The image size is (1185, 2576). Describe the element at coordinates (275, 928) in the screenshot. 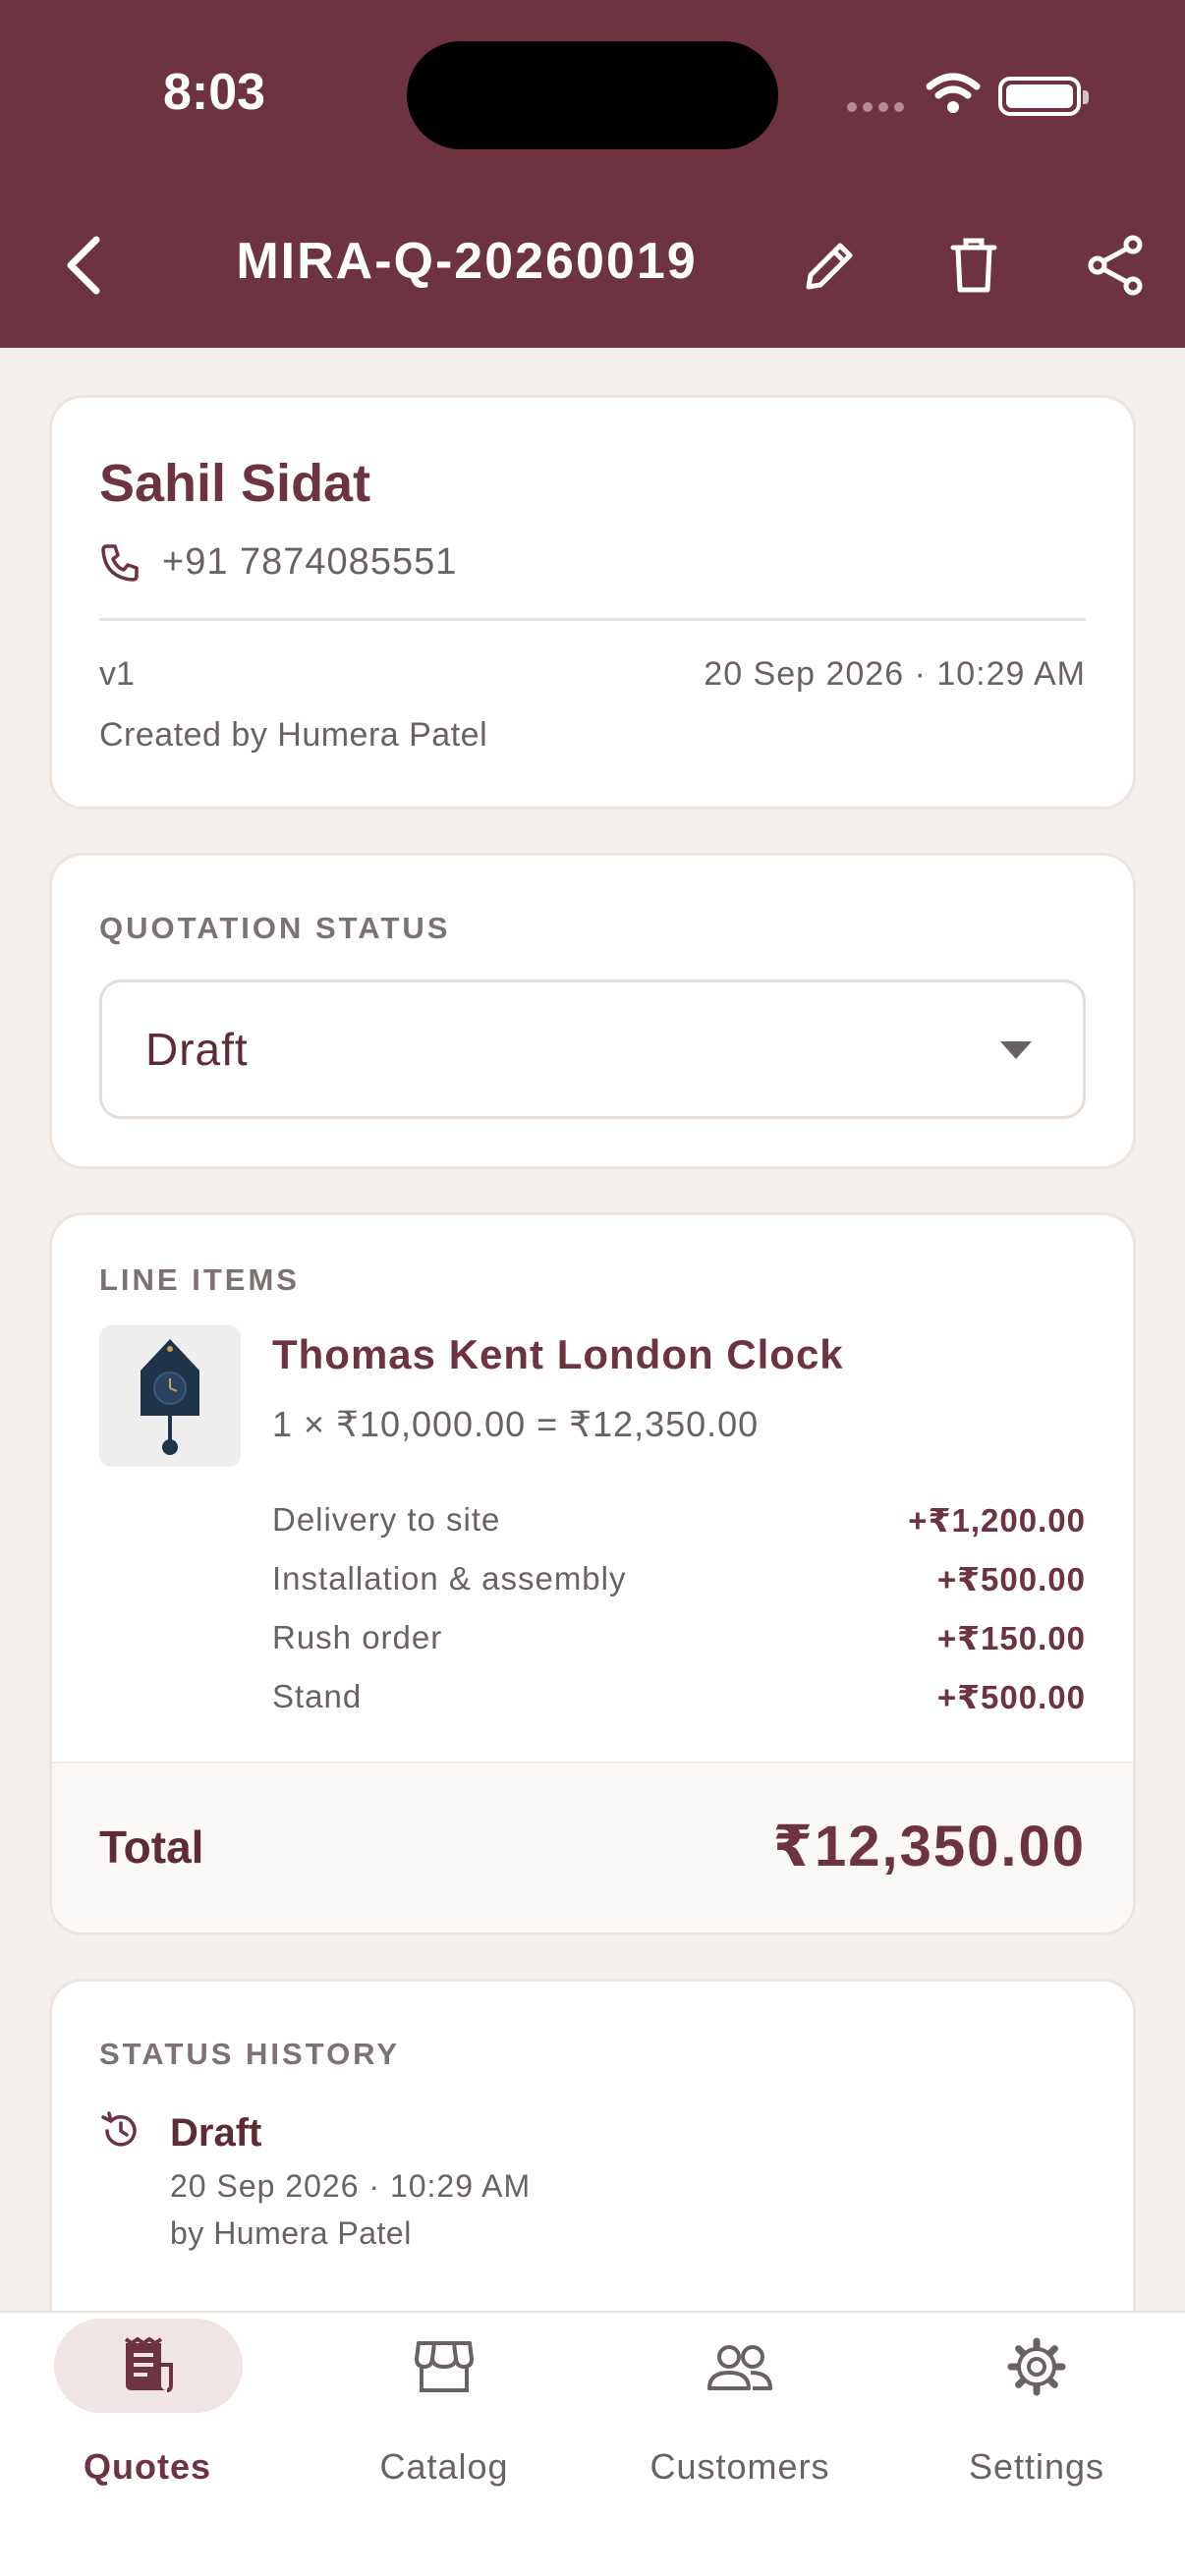

I see `section-label-quotation-status: QUOTATION STATUS` at that location.